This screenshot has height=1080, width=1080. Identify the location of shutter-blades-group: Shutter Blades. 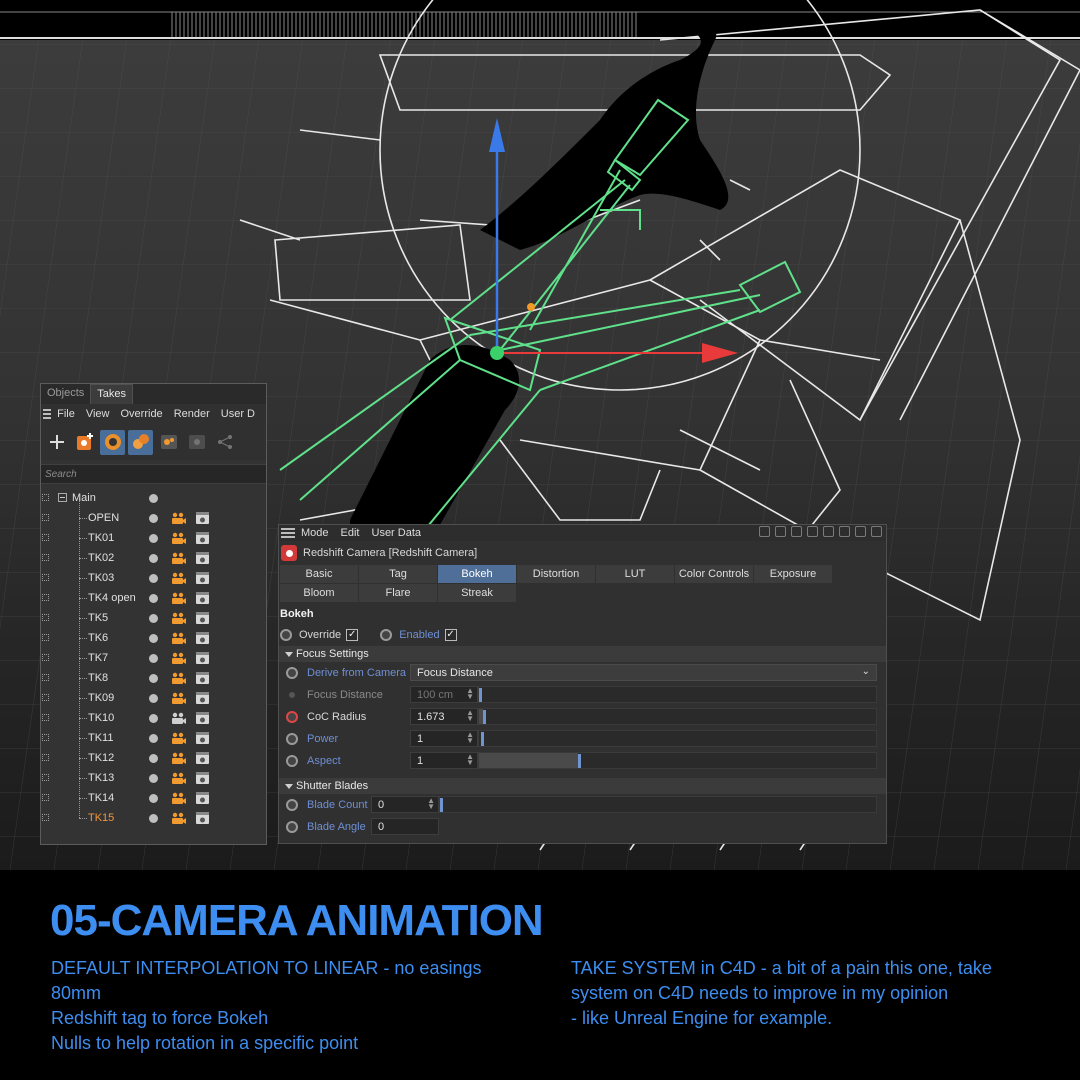
(582, 786).